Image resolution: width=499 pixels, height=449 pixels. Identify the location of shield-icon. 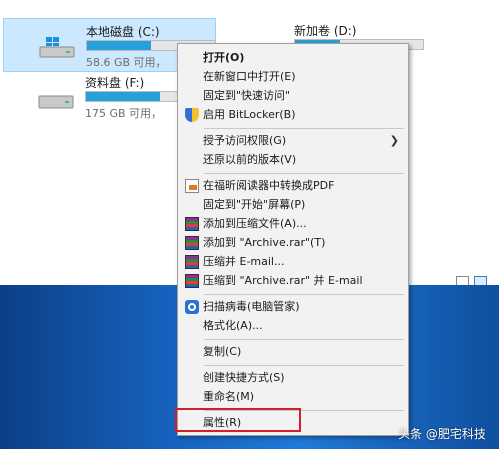
(192, 115).